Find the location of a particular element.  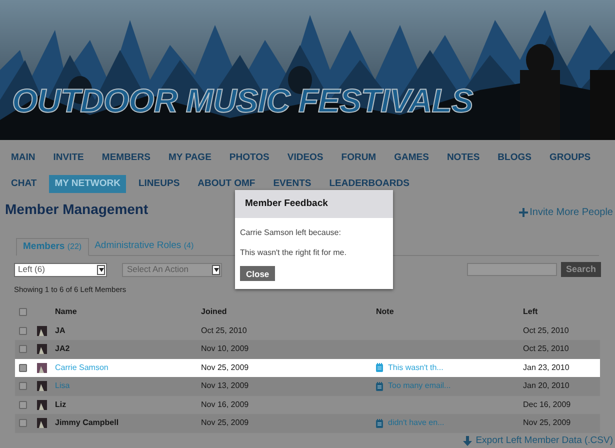

column-header: Left is located at coordinates (531, 312).